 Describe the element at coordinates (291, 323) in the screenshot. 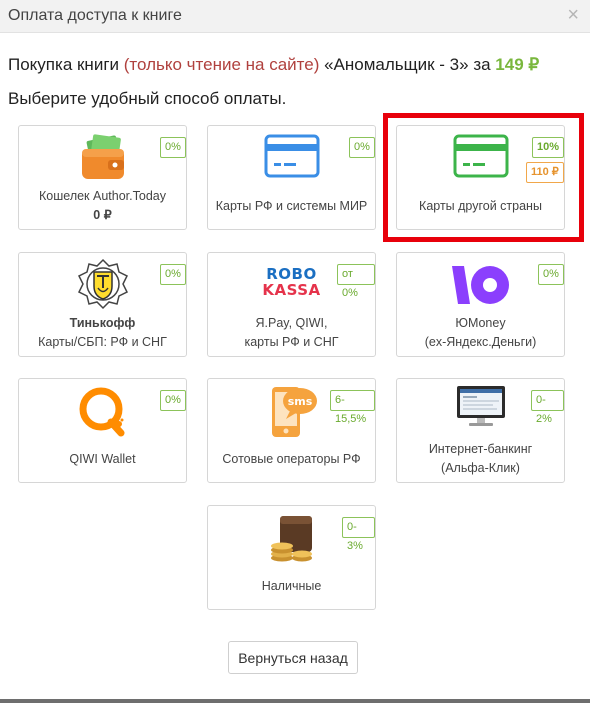

I see `method-label-line1: Я.Pay, QIWI,` at that location.